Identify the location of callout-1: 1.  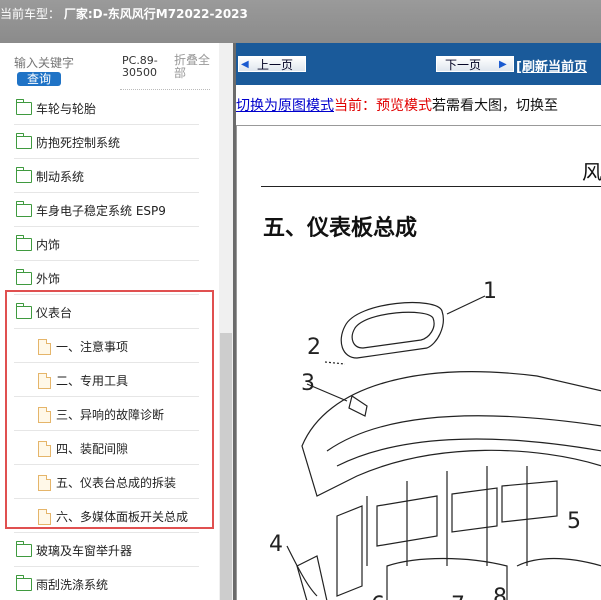
(490, 291).